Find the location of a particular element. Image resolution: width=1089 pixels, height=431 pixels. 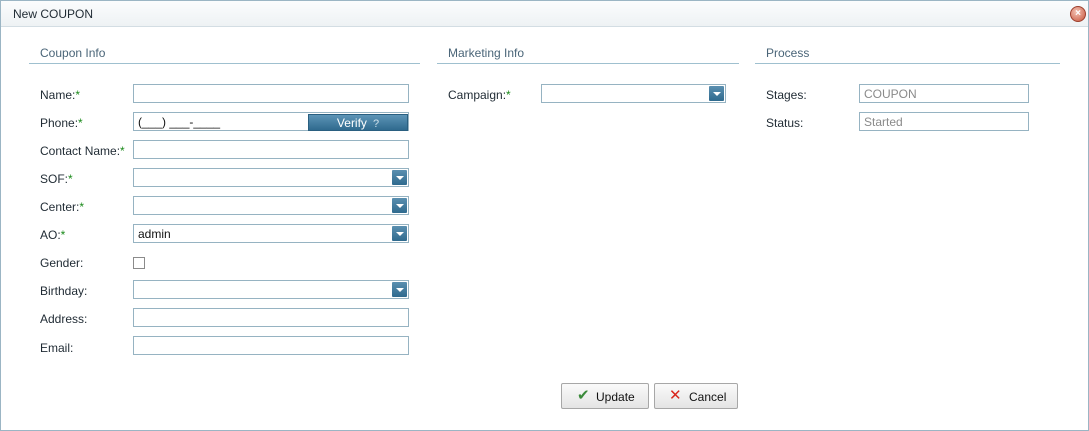

gender-checkbox is located at coordinates (139, 263).